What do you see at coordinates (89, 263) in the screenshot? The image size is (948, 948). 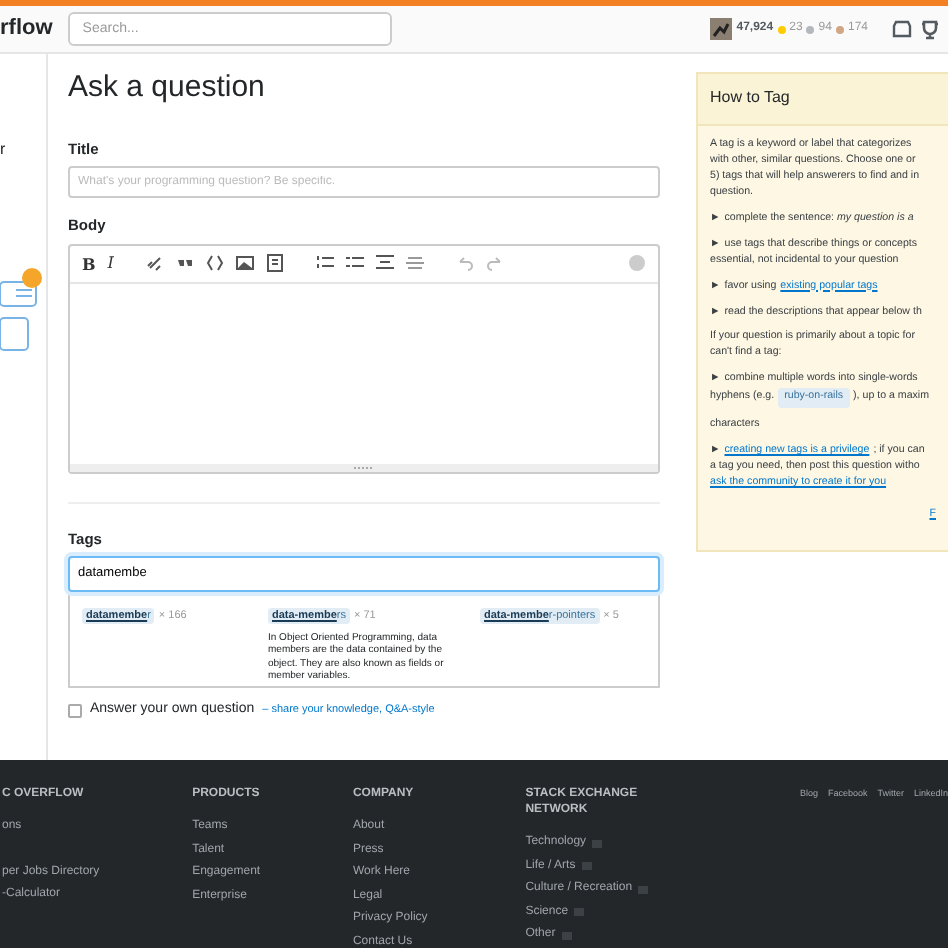 I see `bold-button: B` at bounding box center [89, 263].